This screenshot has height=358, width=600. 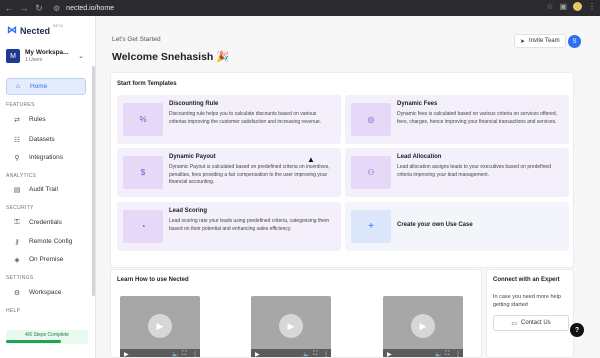 I want to click on bookmark-star-icon: ☆, so click(x=549, y=6).